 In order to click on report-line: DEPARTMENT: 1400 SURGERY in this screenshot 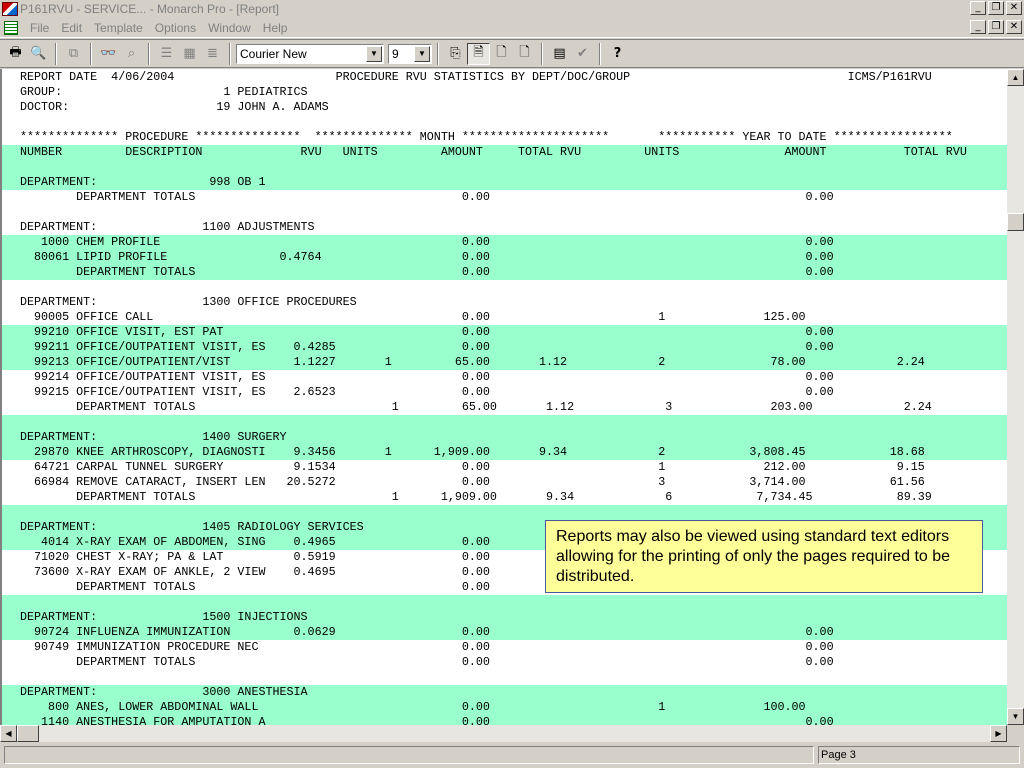, I will do `click(153, 437)`.